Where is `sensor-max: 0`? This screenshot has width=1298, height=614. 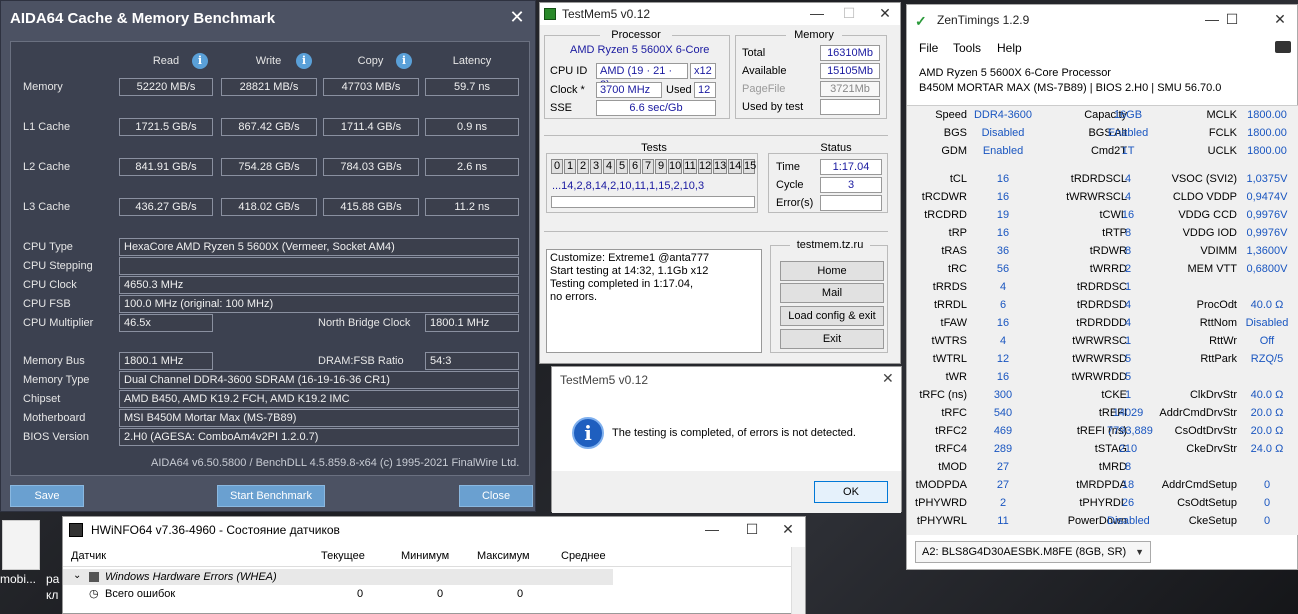 sensor-max: 0 is located at coordinates (520, 594).